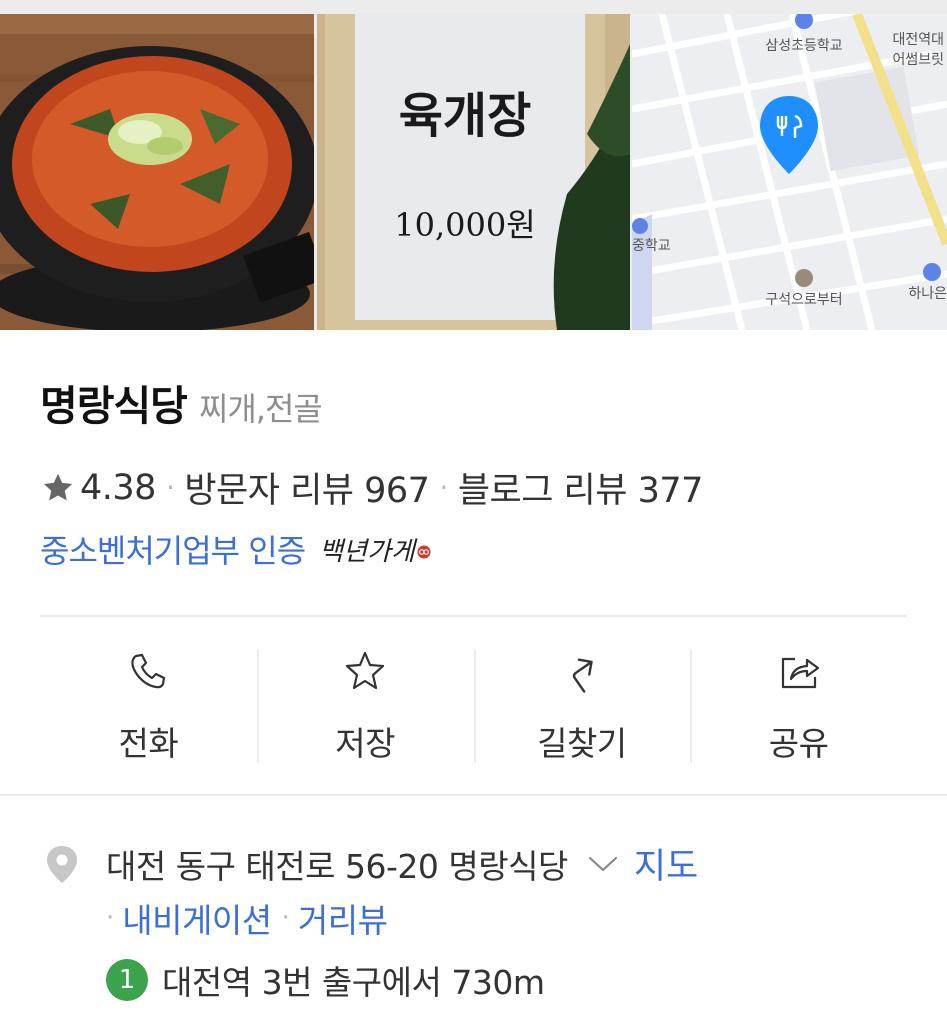  What do you see at coordinates (148, 706) in the screenshot?
I see `call-button: 전화` at bounding box center [148, 706].